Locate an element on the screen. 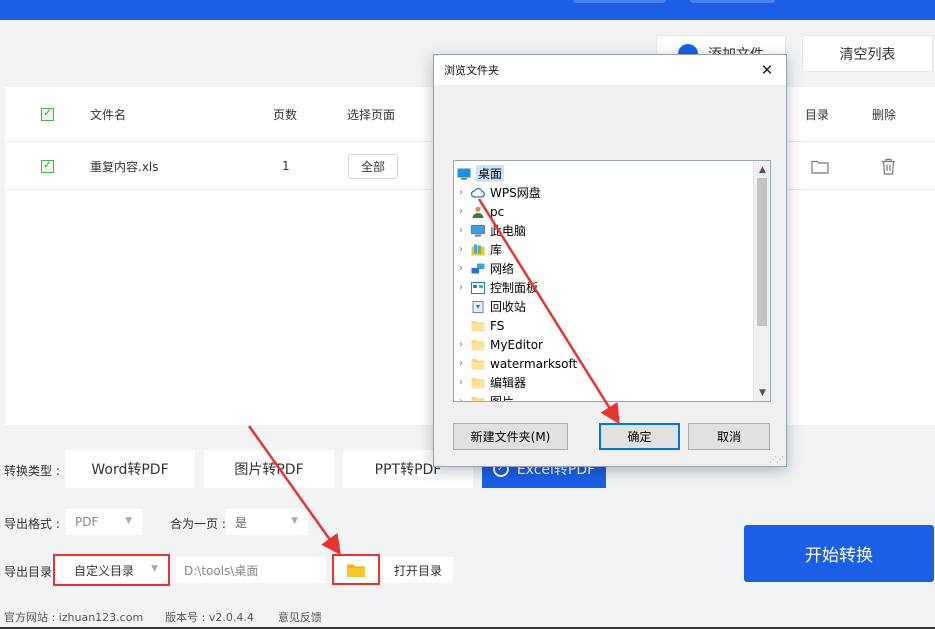  tree-item: FS is located at coordinates (479, 325).